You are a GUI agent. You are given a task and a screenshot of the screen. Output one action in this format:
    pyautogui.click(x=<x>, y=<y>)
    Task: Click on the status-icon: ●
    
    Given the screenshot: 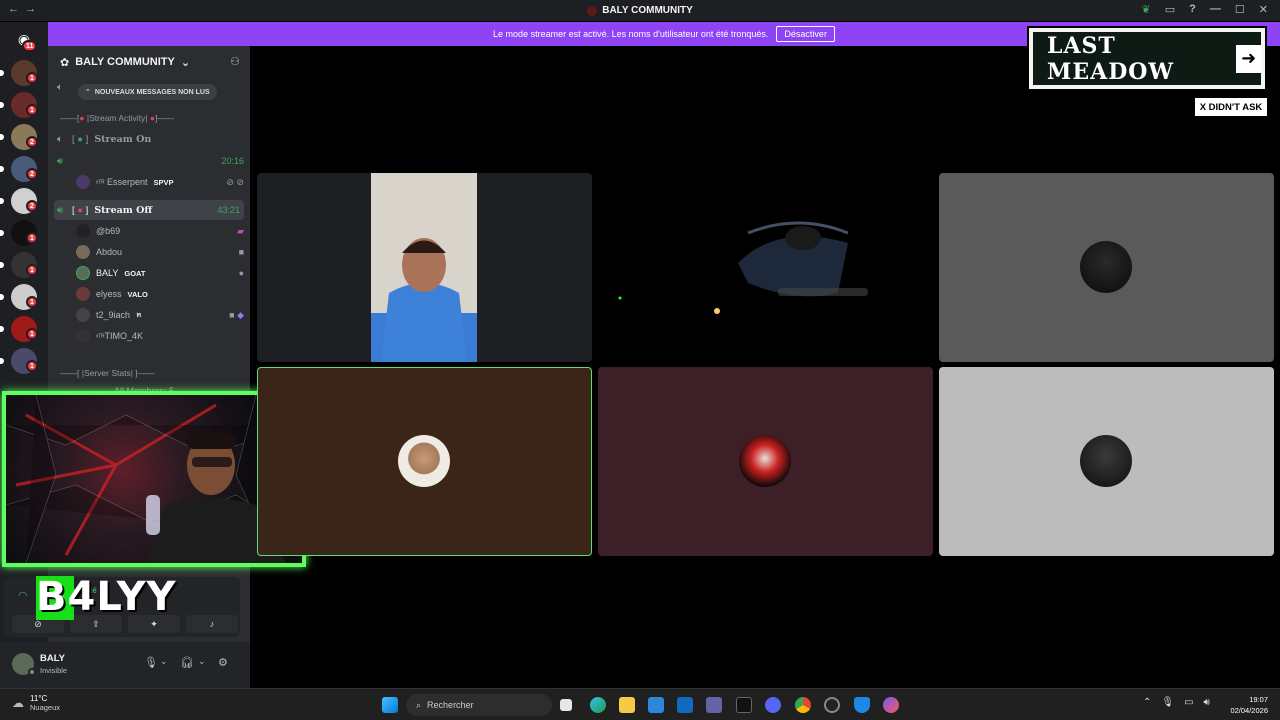 What is the action you would take?
    pyautogui.click(x=241, y=273)
    